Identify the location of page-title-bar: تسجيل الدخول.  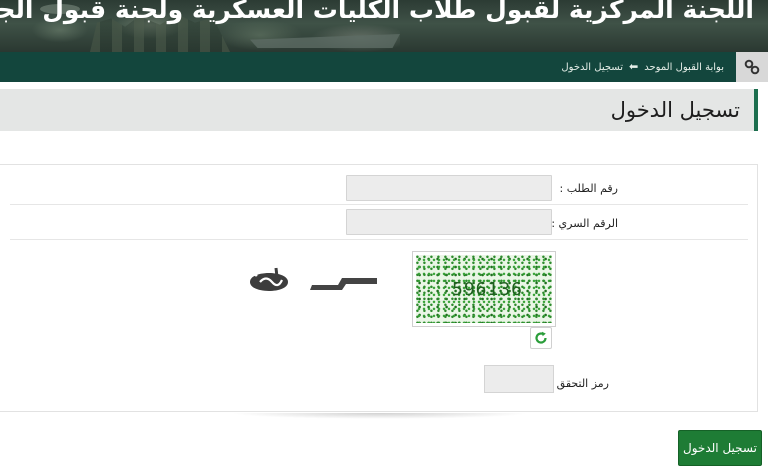
(379, 110).